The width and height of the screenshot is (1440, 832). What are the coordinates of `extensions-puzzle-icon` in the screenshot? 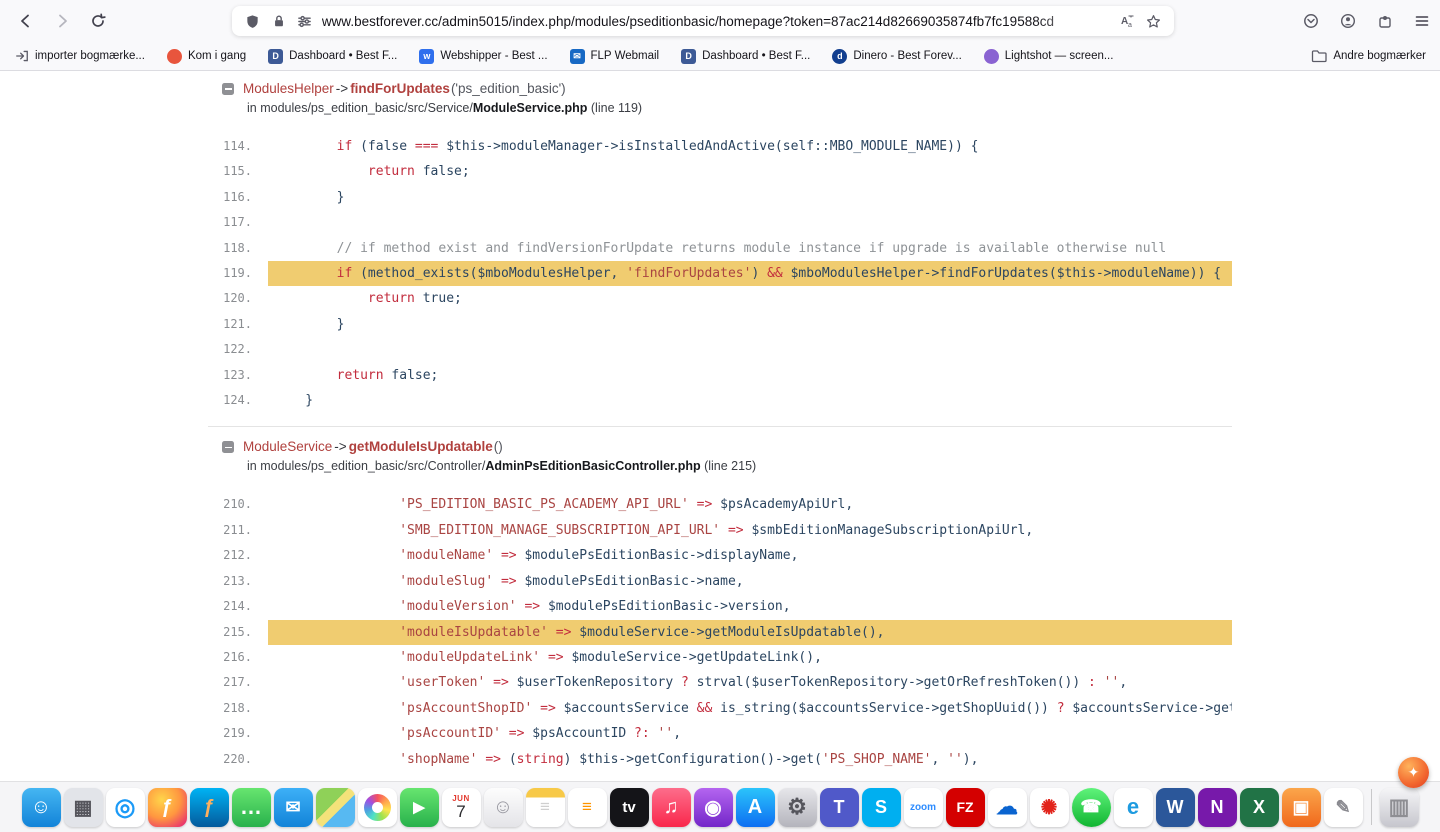 It's located at (1385, 21).